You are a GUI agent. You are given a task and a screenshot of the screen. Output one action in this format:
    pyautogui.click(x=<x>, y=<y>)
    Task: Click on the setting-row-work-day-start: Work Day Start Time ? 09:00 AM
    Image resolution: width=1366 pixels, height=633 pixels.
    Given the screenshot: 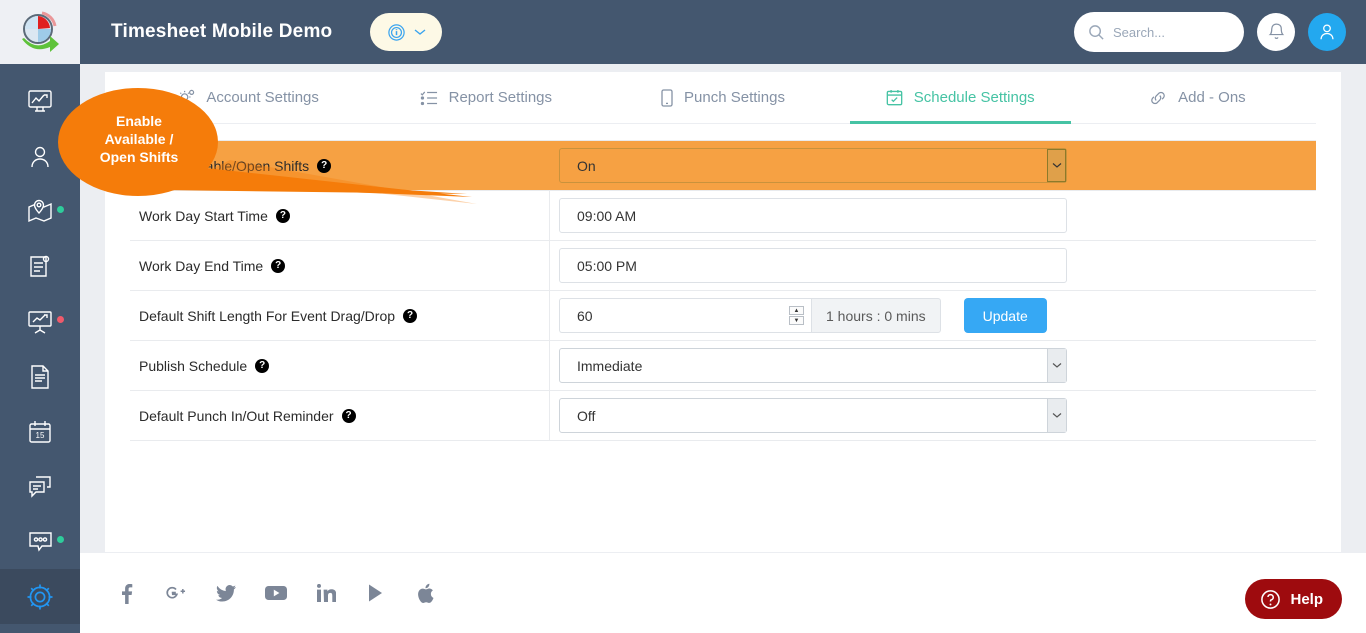 What is the action you would take?
    pyautogui.click(x=723, y=216)
    